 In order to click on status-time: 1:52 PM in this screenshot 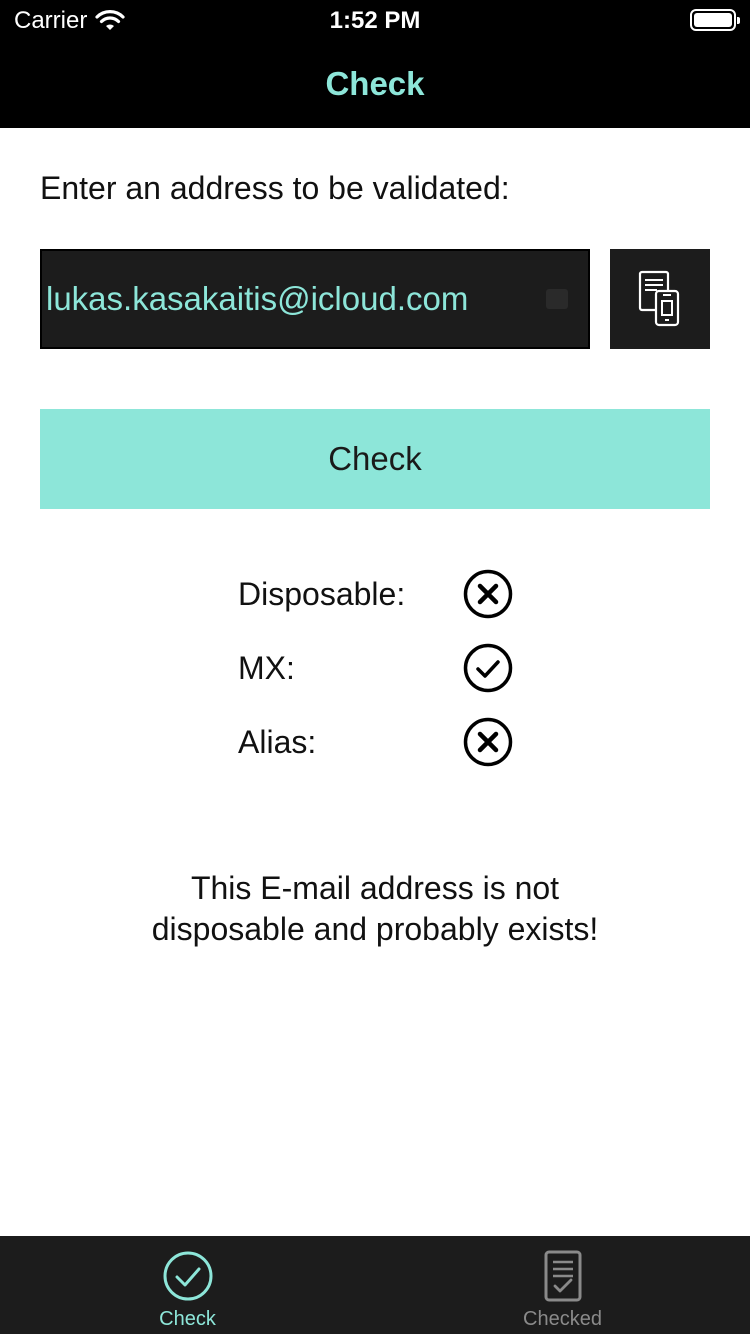, I will do `click(375, 20)`.